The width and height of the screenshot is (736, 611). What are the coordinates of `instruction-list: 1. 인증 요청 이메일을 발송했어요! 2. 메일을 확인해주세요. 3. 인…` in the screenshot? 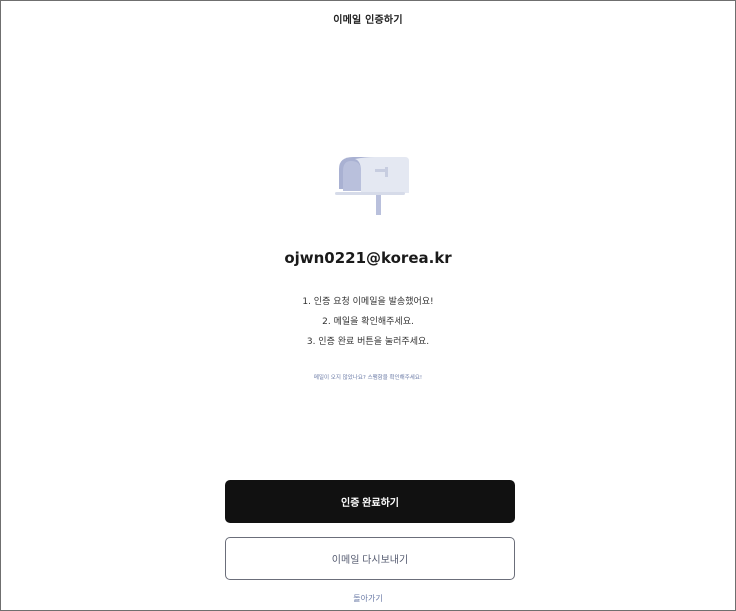 It's located at (368, 322).